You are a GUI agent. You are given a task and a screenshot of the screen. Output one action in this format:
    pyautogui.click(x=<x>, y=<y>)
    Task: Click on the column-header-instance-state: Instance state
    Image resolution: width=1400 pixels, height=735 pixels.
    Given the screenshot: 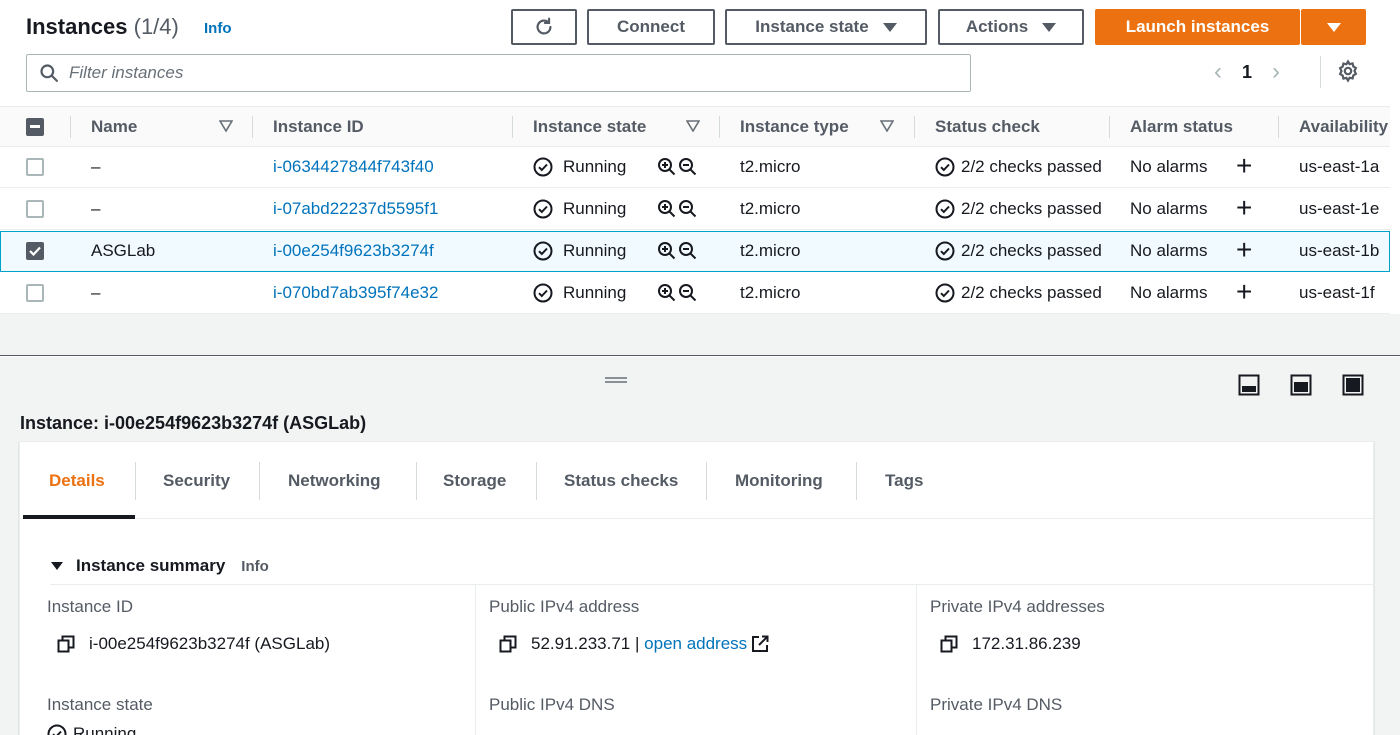 What is the action you would take?
    pyautogui.click(x=589, y=127)
    